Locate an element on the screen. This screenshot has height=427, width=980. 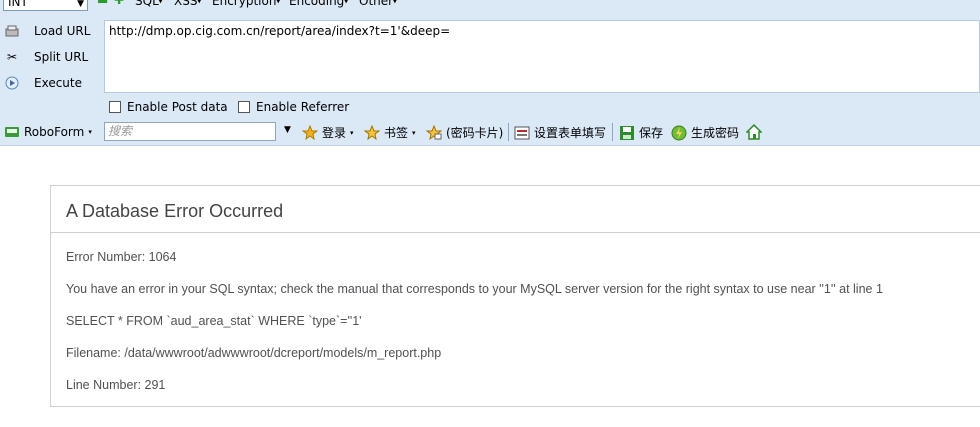
login-button: 登录 ▾ is located at coordinates (328, 132).